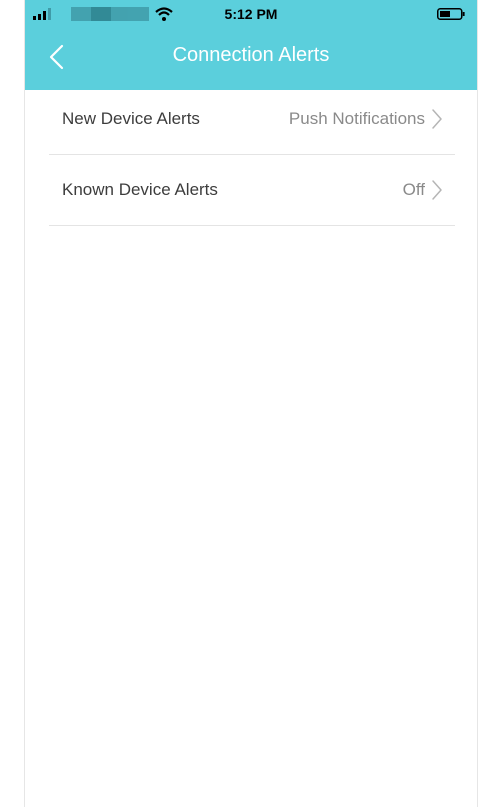 This screenshot has width=479, height=807. What do you see at coordinates (252, 119) in the screenshot?
I see `new-device-alerts-row: New Device Alerts Push Notifications` at bounding box center [252, 119].